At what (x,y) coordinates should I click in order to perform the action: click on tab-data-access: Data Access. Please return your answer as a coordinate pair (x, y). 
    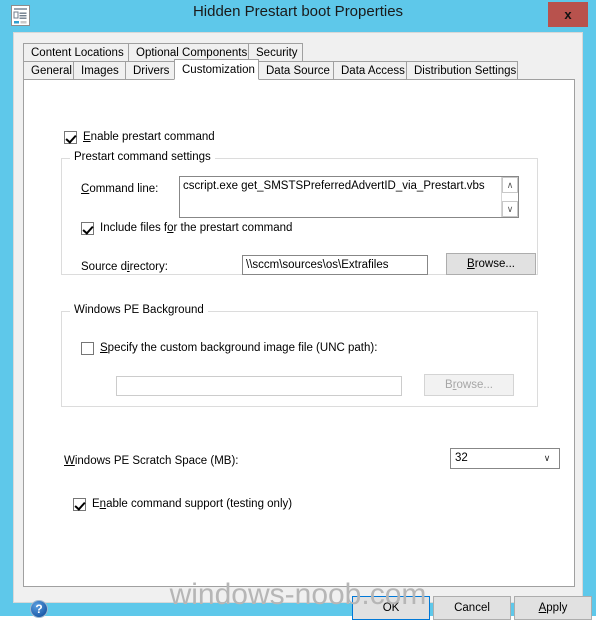
    Looking at the image, I should click on (370, 70).